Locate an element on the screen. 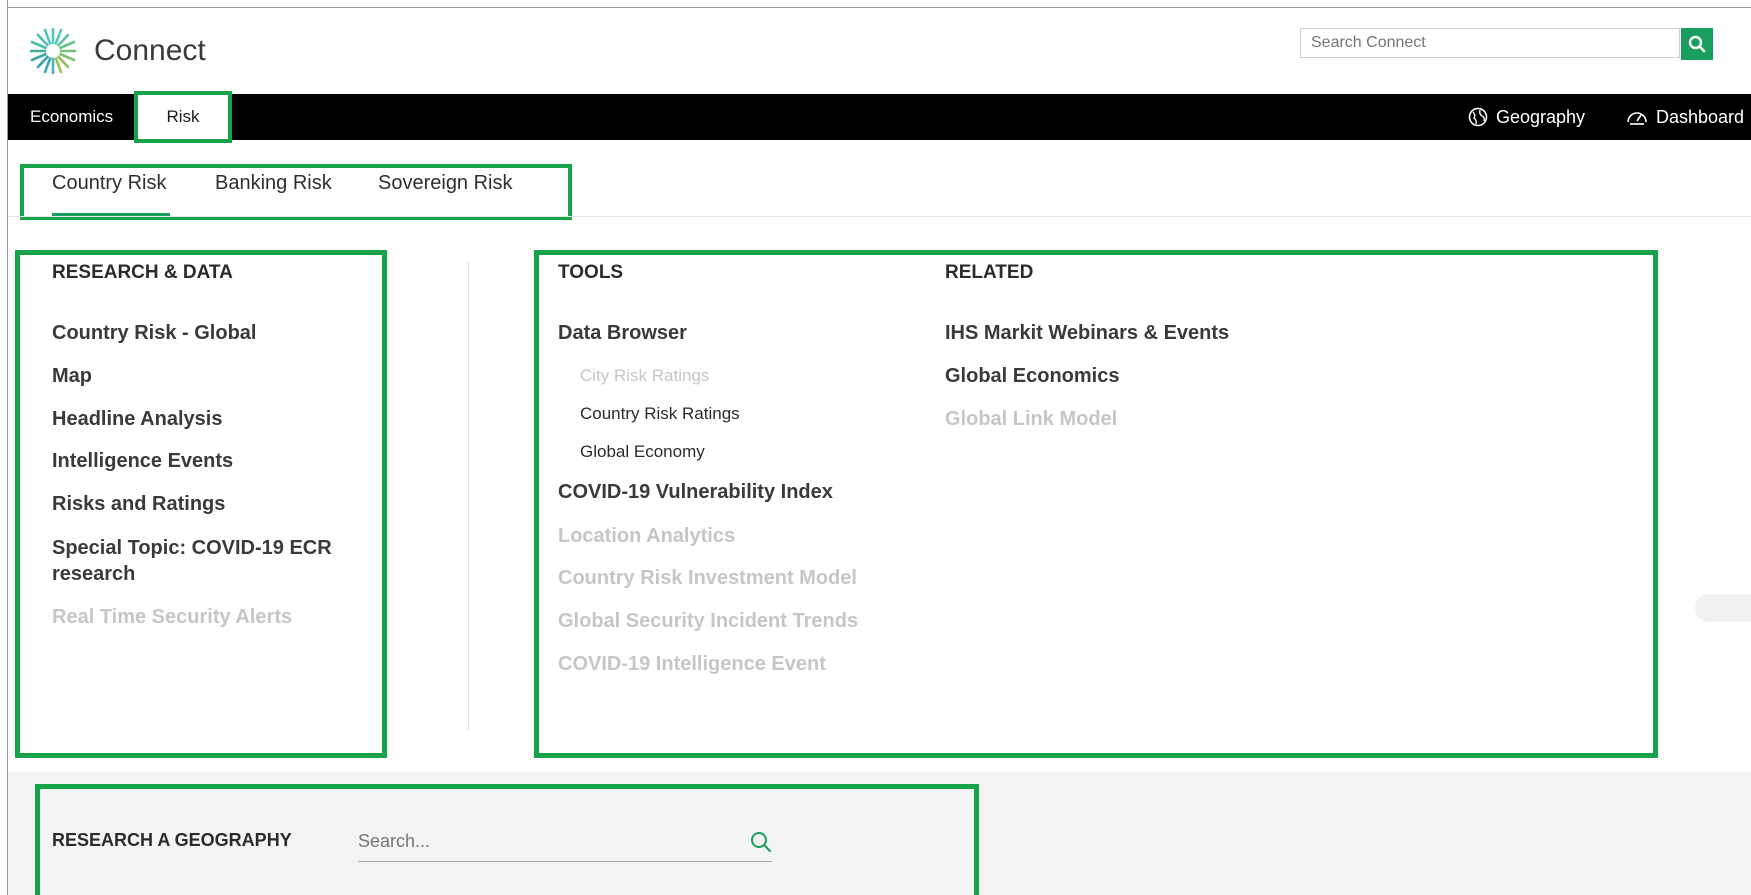 The height and width of the screenshot is (895, 1751). link-special-topic-covid: Special Topic: COVID-19 ECR is located at coordinates (192, 548).